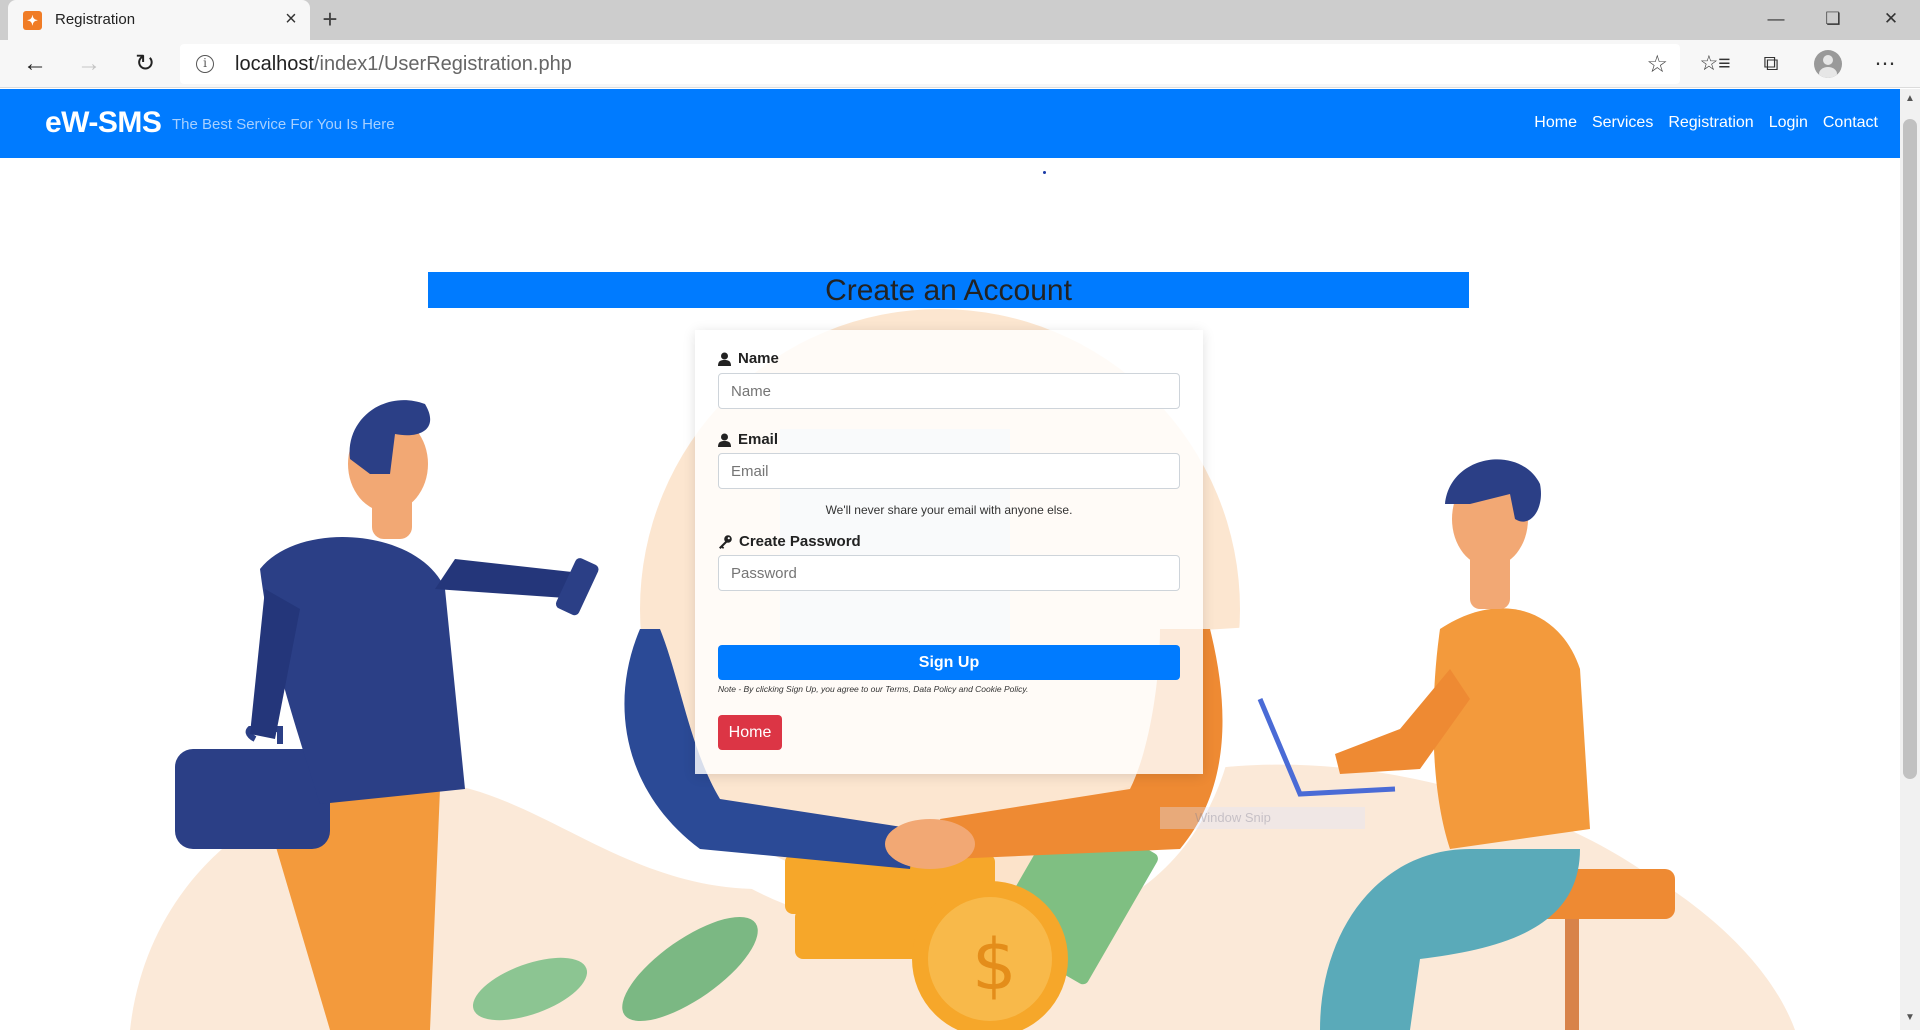 This screenshot has height=1030, width=1920. I want to click on name-label: Name, so click(748, 358).